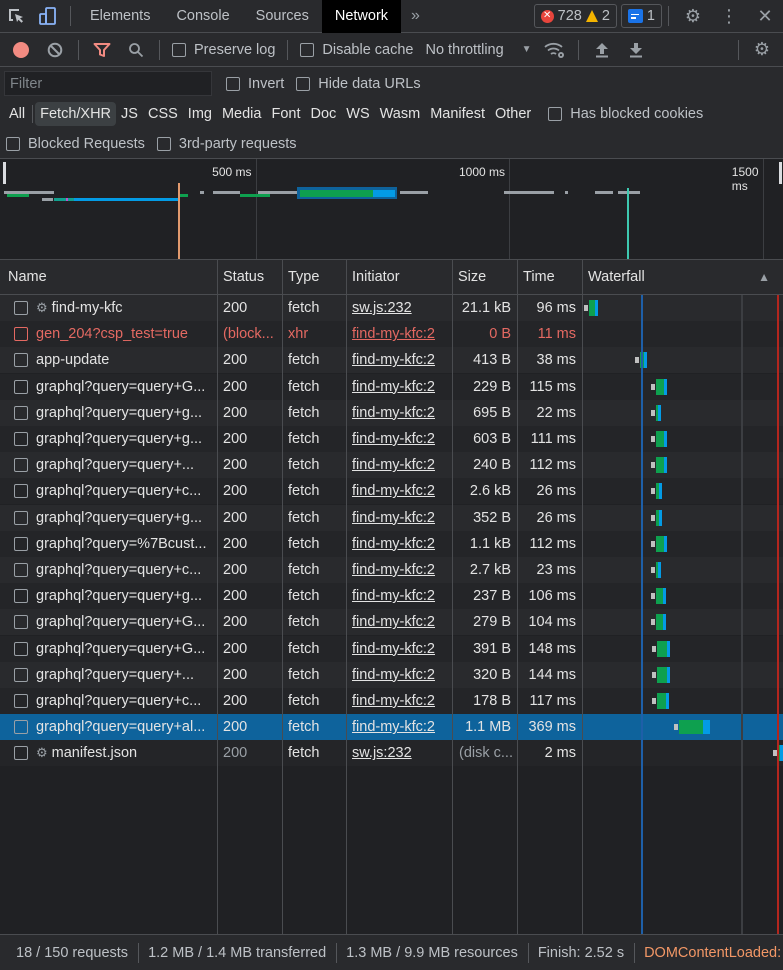 This screenshot has width=783, height=970. What do you see at coordinates (400, 114) in the screenshot?
I see `type-filter-wasm: Wasm` at bounding box center [400, 114].